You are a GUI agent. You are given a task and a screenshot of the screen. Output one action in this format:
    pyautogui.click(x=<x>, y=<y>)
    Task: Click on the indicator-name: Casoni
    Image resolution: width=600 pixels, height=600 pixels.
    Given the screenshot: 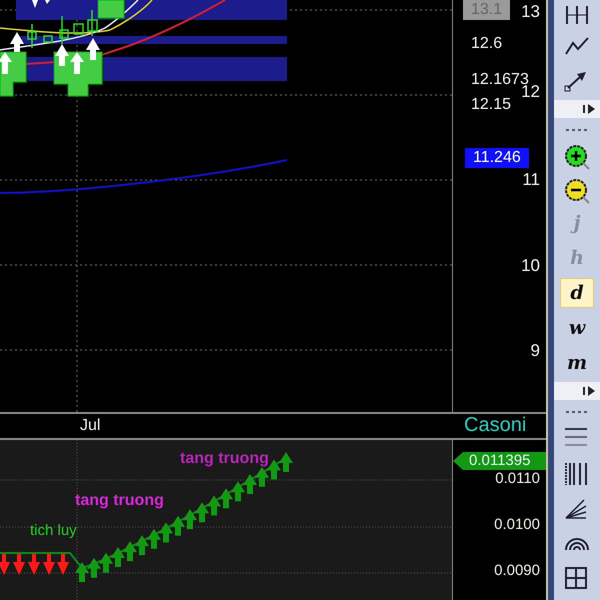 What is the action you would take?
    pyautogui.click(x=495, y=425)
    